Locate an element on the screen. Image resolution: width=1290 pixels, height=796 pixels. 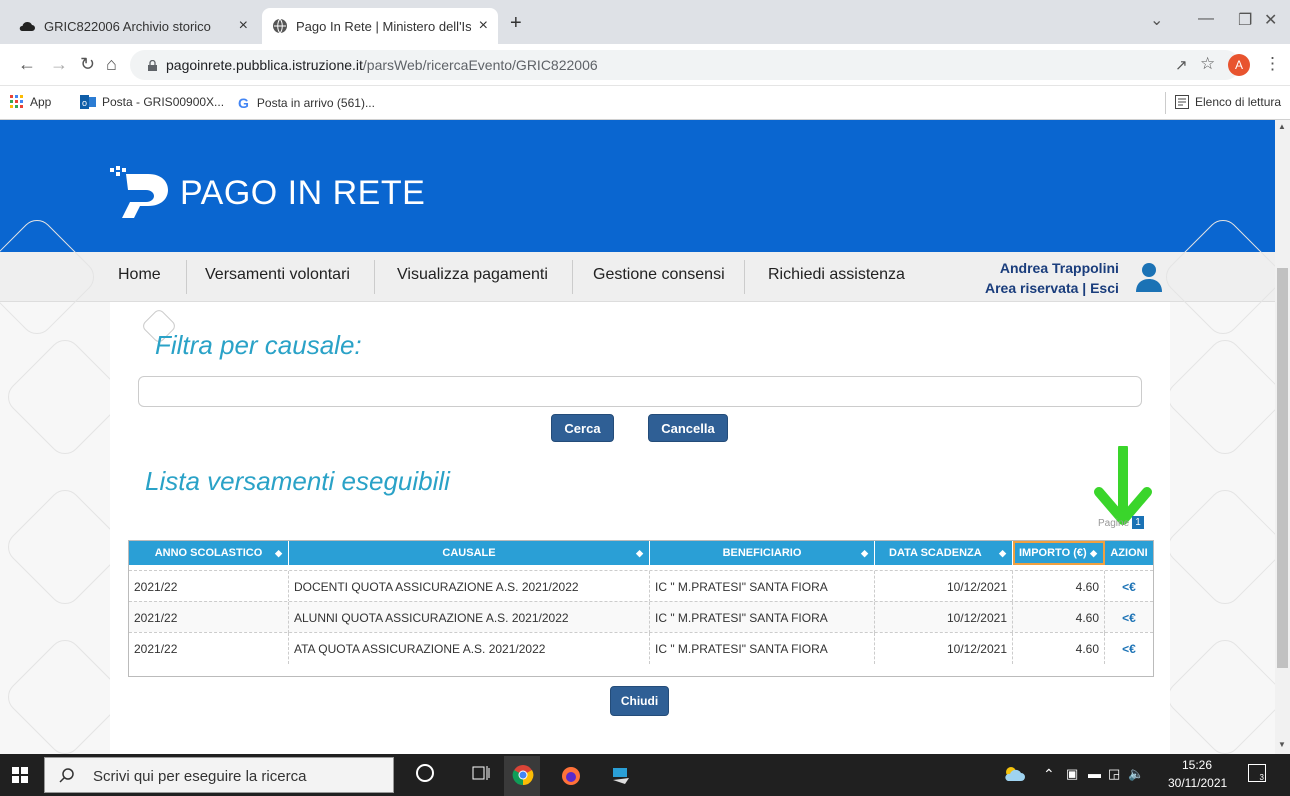
app-launcher-icon is located at coordinates (621, 775).